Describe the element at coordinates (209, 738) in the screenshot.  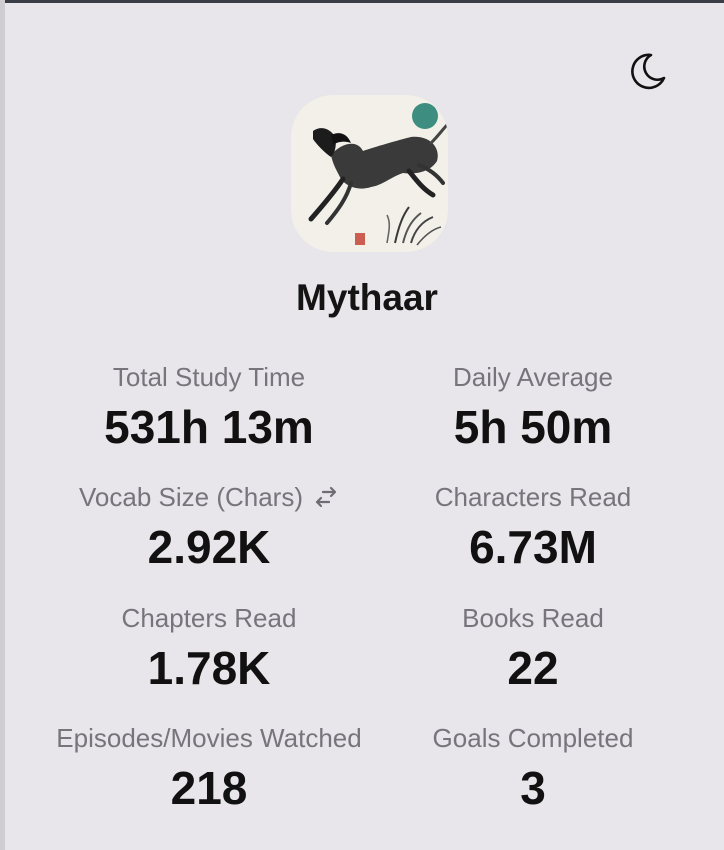
I see `stat-label: Episodes/Movies Watched` at that location.